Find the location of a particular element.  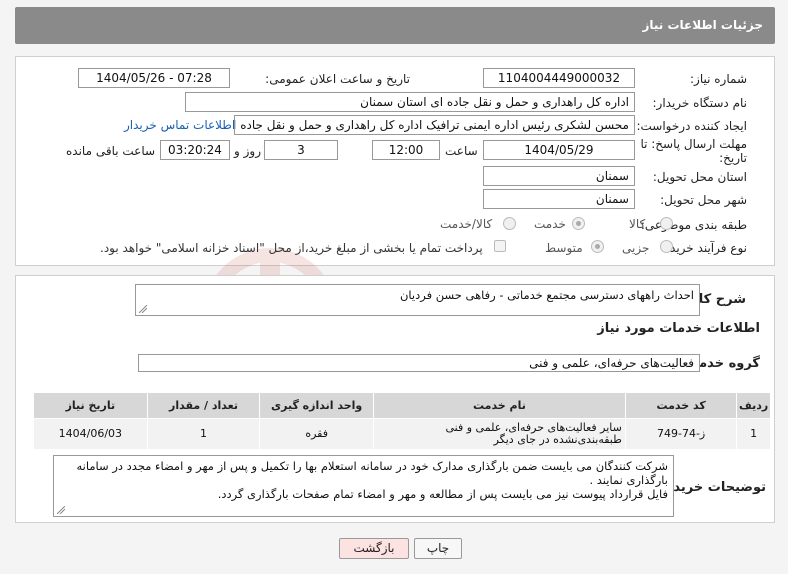

row-service-code: ز-74-749 is located at coordinates (681, 434).